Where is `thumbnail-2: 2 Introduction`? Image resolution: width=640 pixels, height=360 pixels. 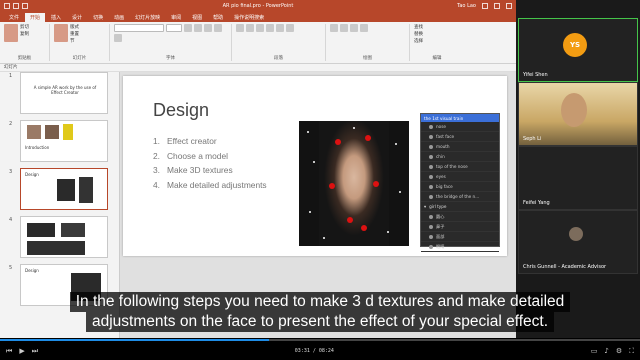 thumbnail-2: 2 Introduction is located at coordinates (58, 141).